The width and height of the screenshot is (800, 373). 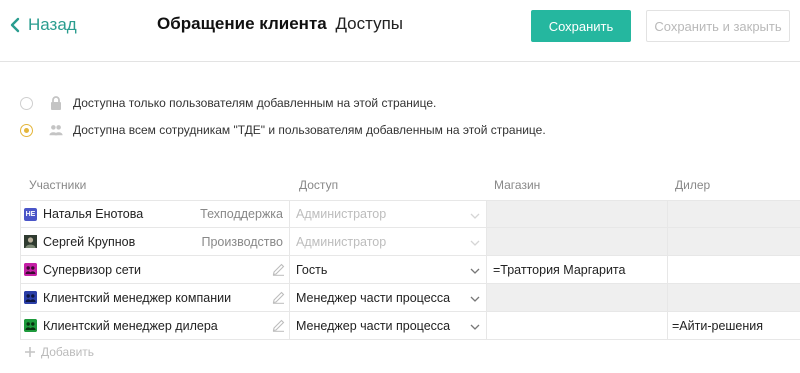 I want to click on plus-icon, so click(x=30, y=352).